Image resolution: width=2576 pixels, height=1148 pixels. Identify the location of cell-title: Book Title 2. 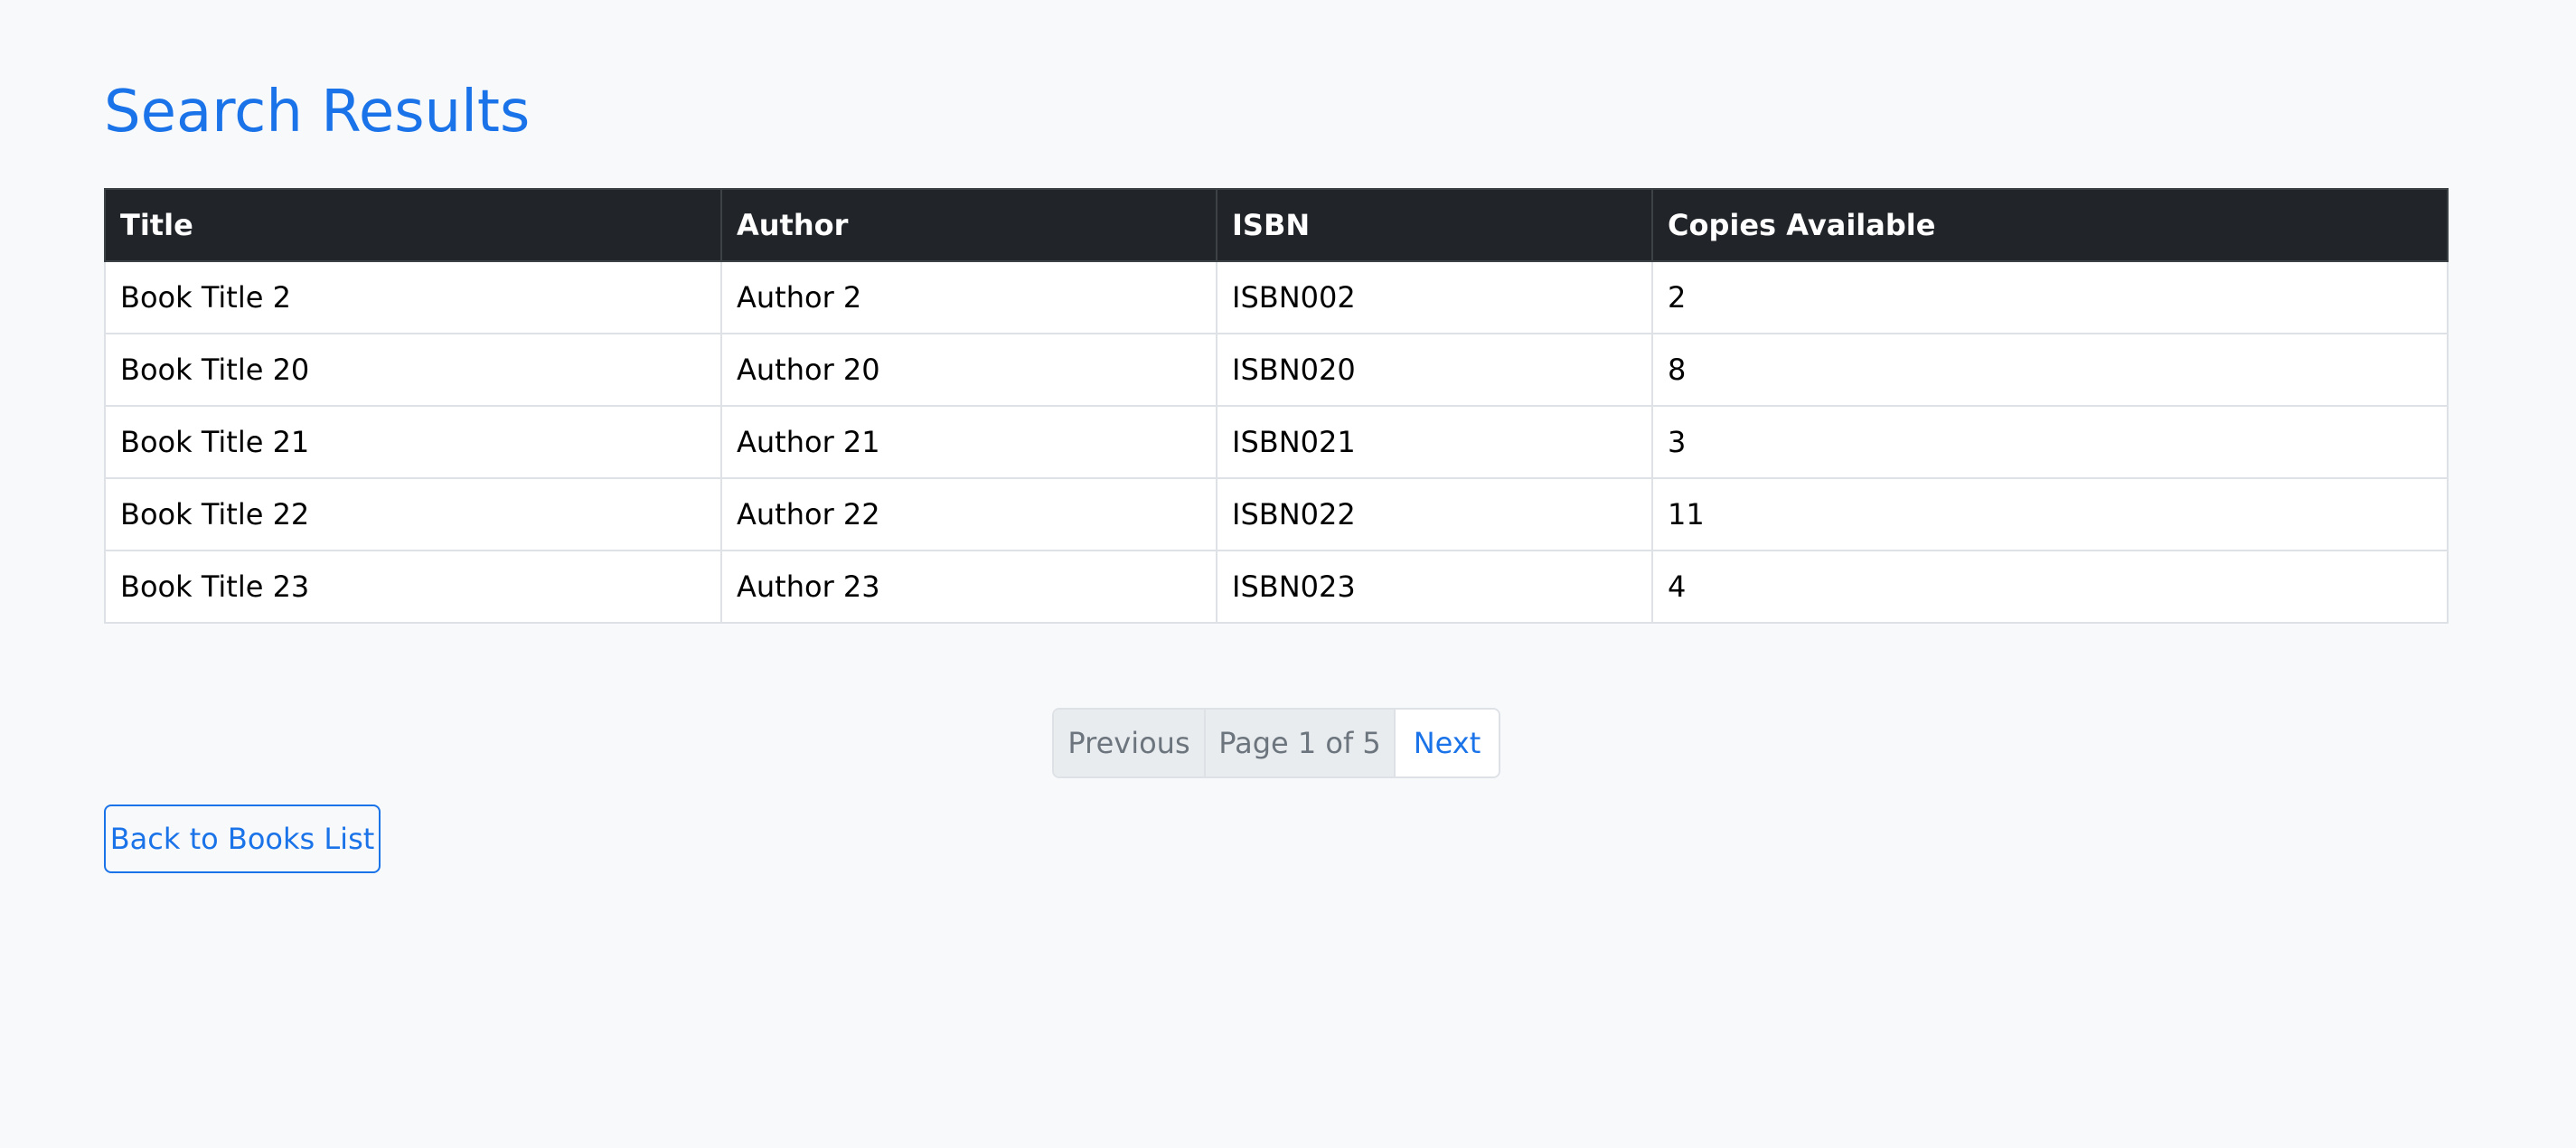
(413, 297).